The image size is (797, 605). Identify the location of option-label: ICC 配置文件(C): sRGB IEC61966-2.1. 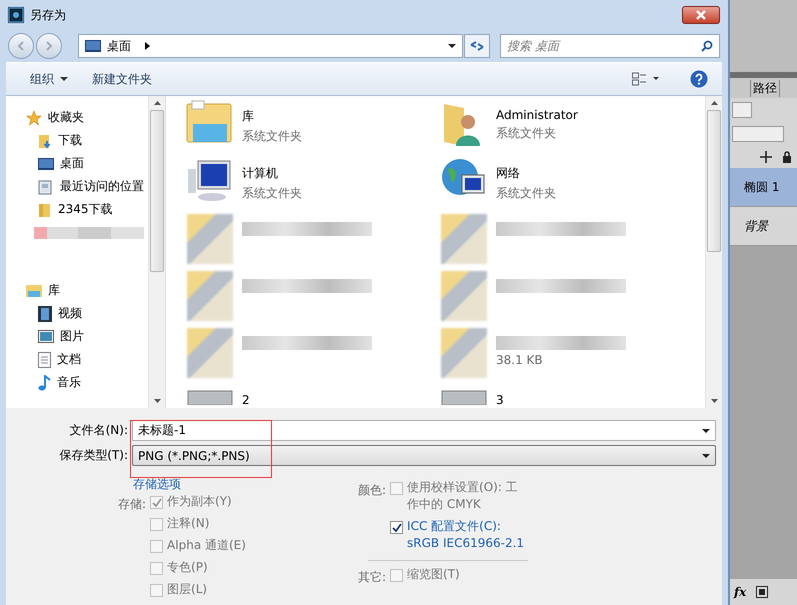
(466, 535).